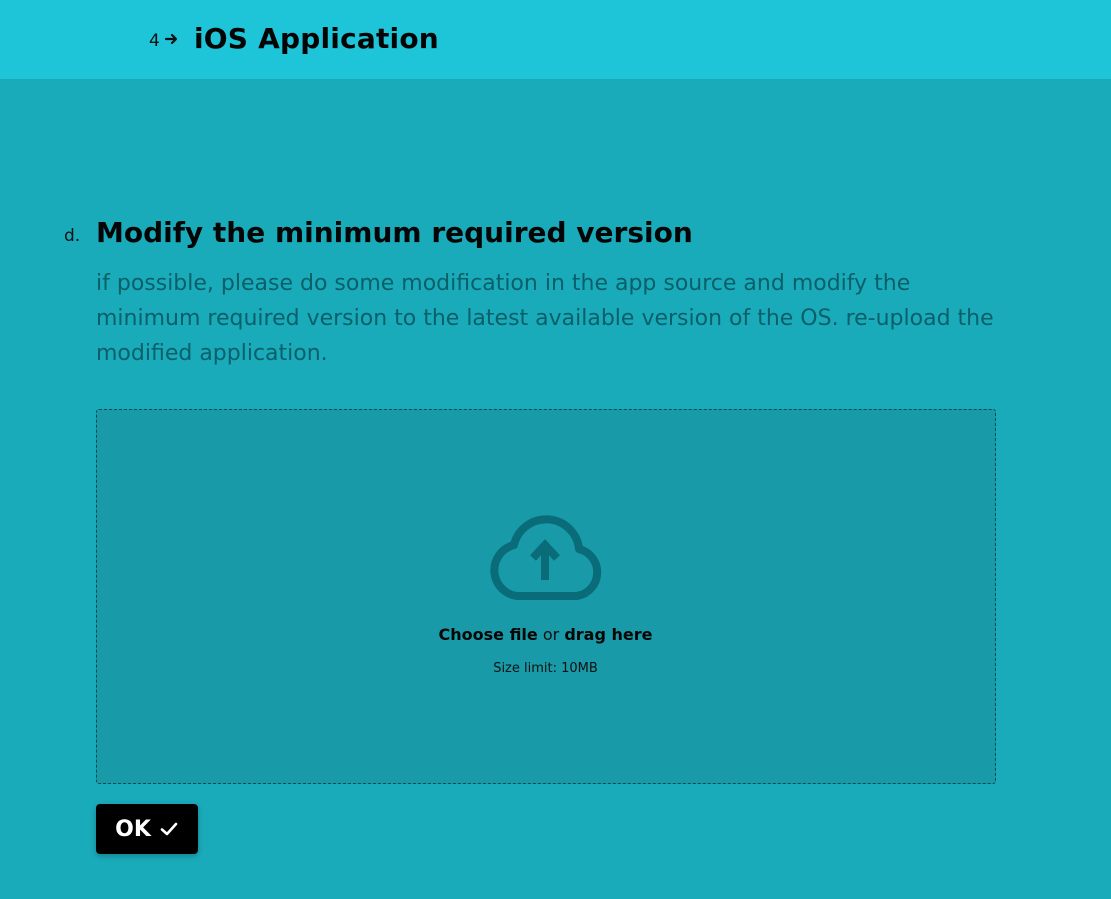  I want to click on ok-button-label: OK, so click(133, 829).